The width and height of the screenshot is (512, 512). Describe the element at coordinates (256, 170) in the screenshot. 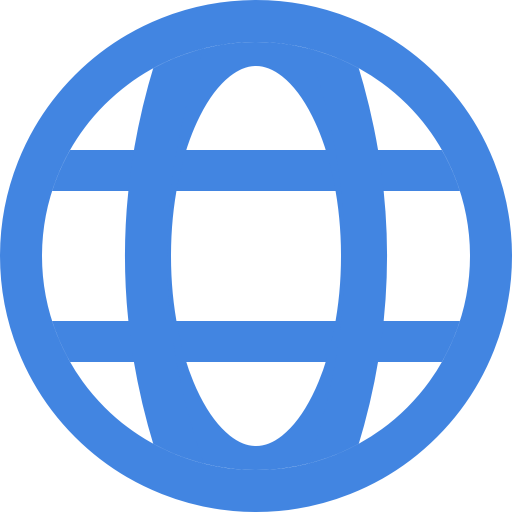

I see `globe-latitude-upper` at that location.